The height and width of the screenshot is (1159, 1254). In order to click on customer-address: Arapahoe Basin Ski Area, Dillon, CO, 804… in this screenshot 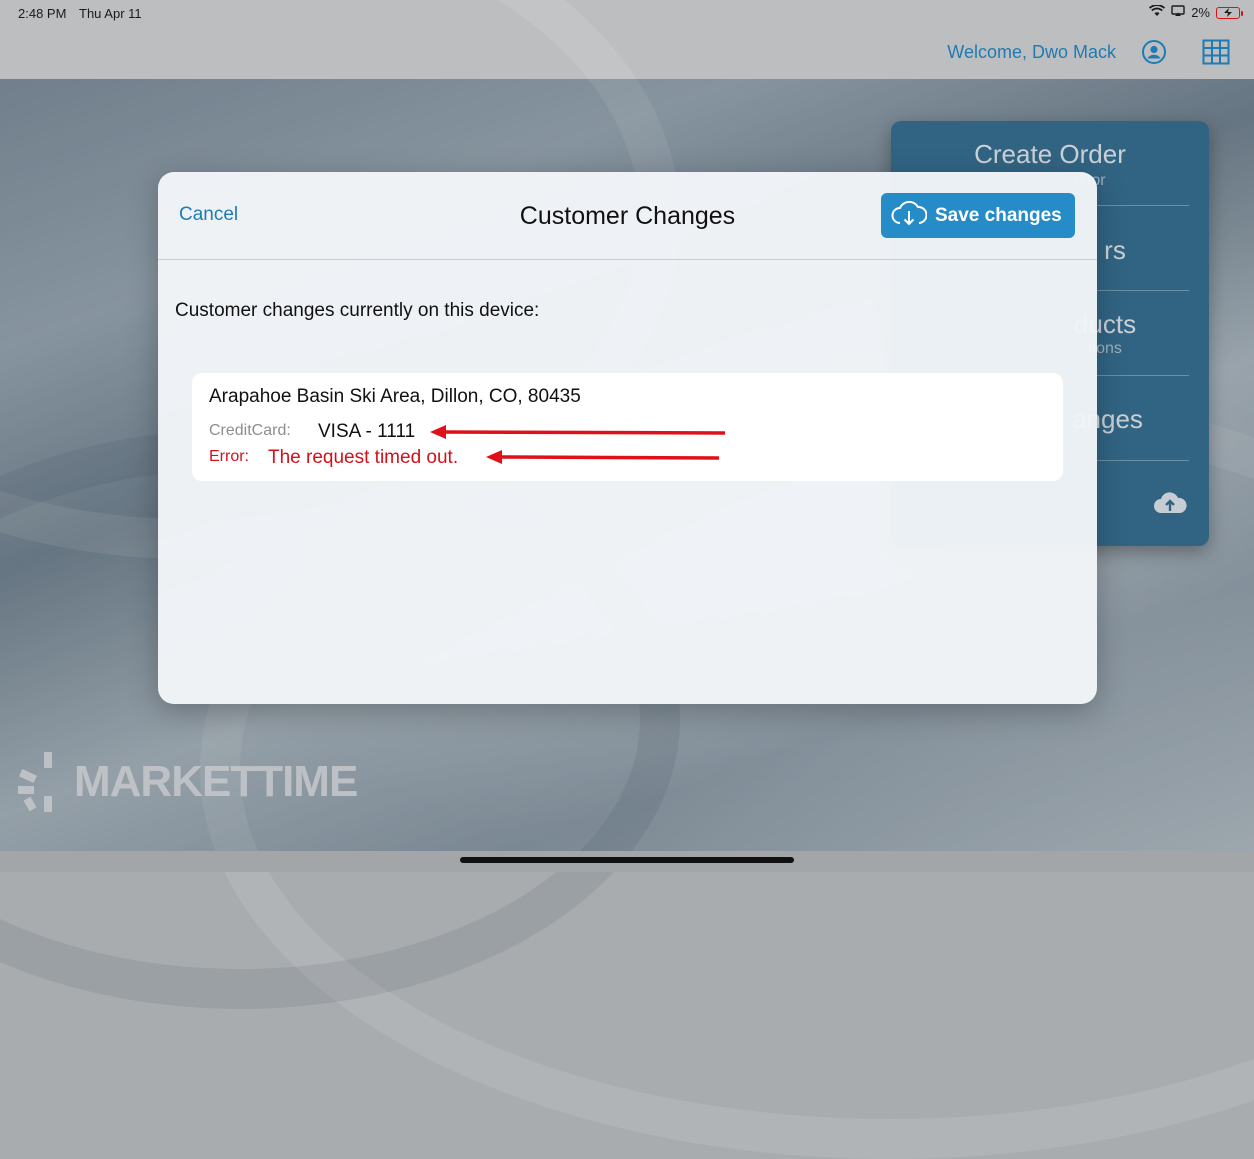, I will do `click(395, 396)`.